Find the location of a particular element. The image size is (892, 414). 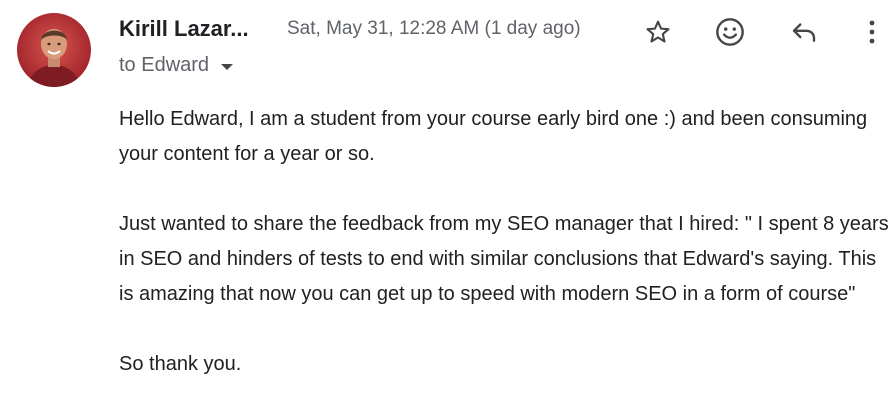

more-options-button is located at coordinates (872, 32).